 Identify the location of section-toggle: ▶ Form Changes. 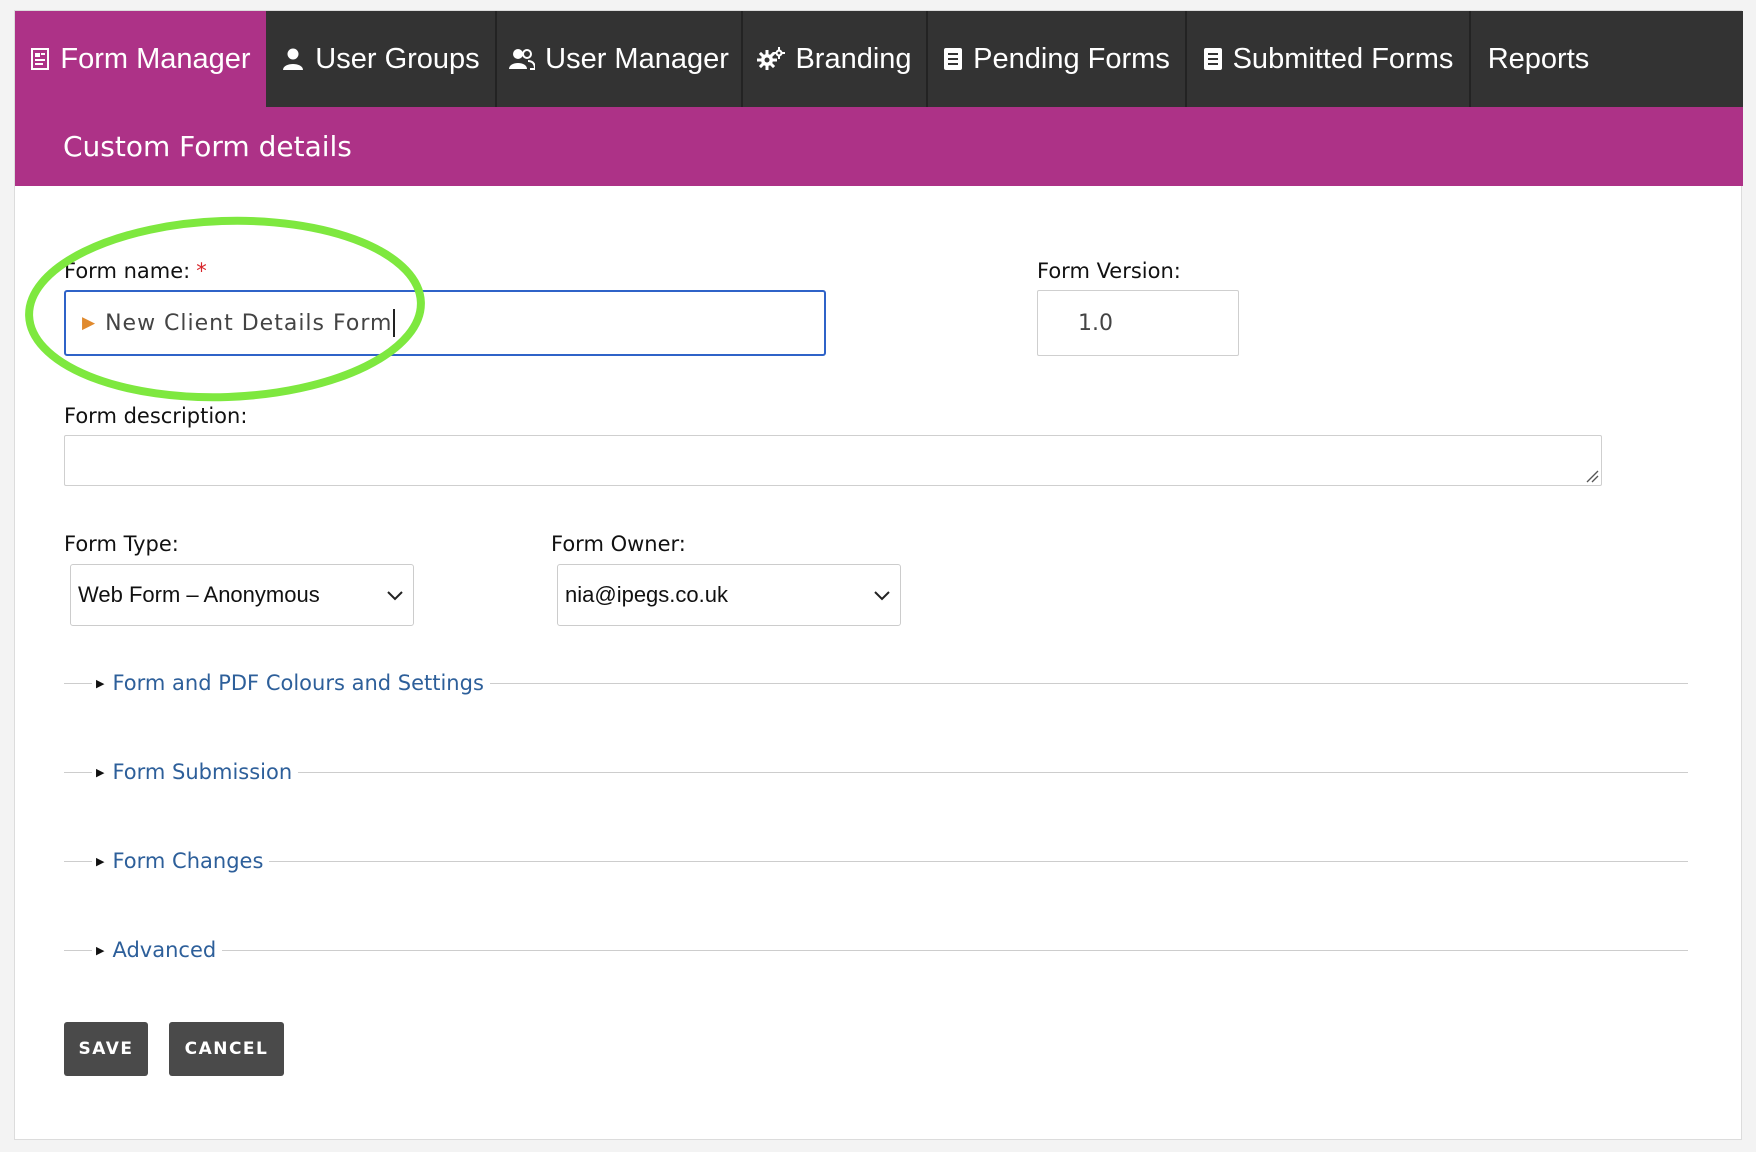
(181, 861).